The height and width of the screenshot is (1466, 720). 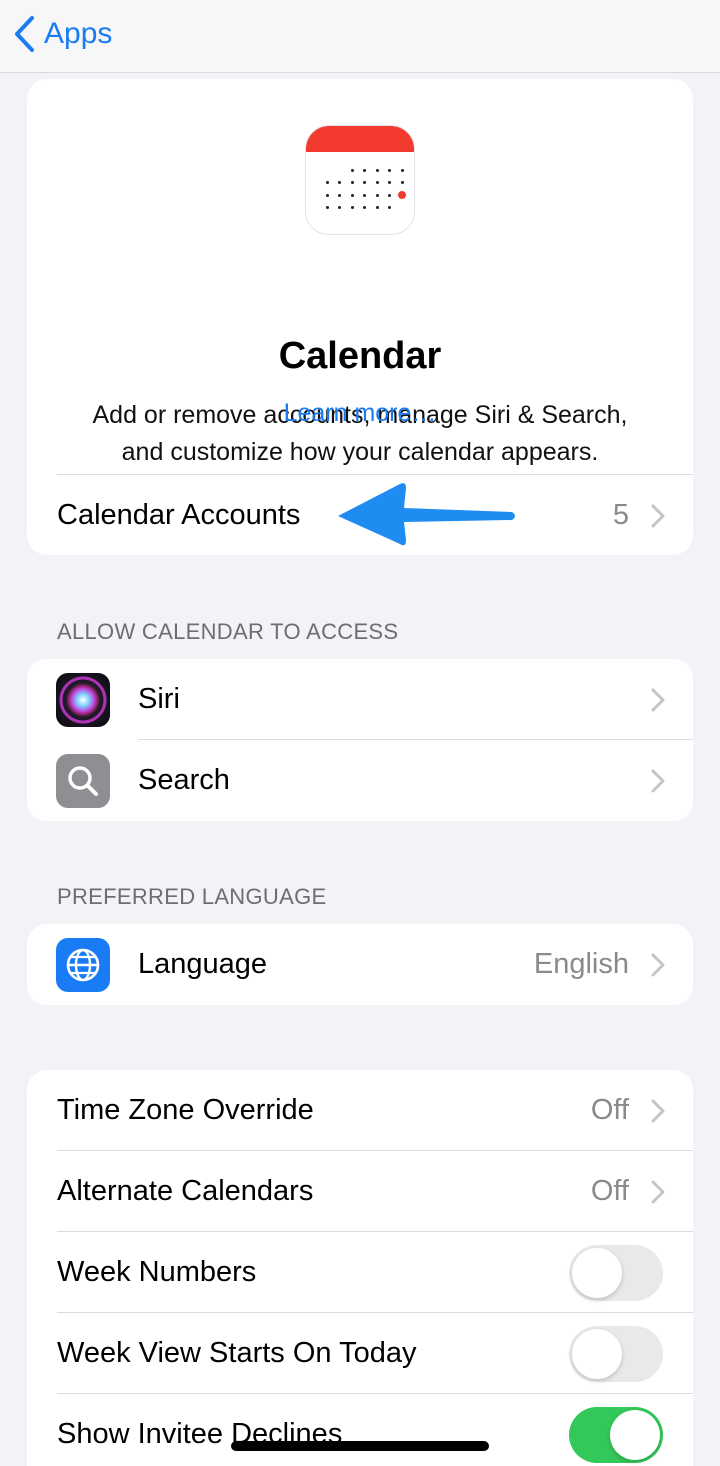 I want to click on access-card: Siri Search, so click(x=360, y=740).